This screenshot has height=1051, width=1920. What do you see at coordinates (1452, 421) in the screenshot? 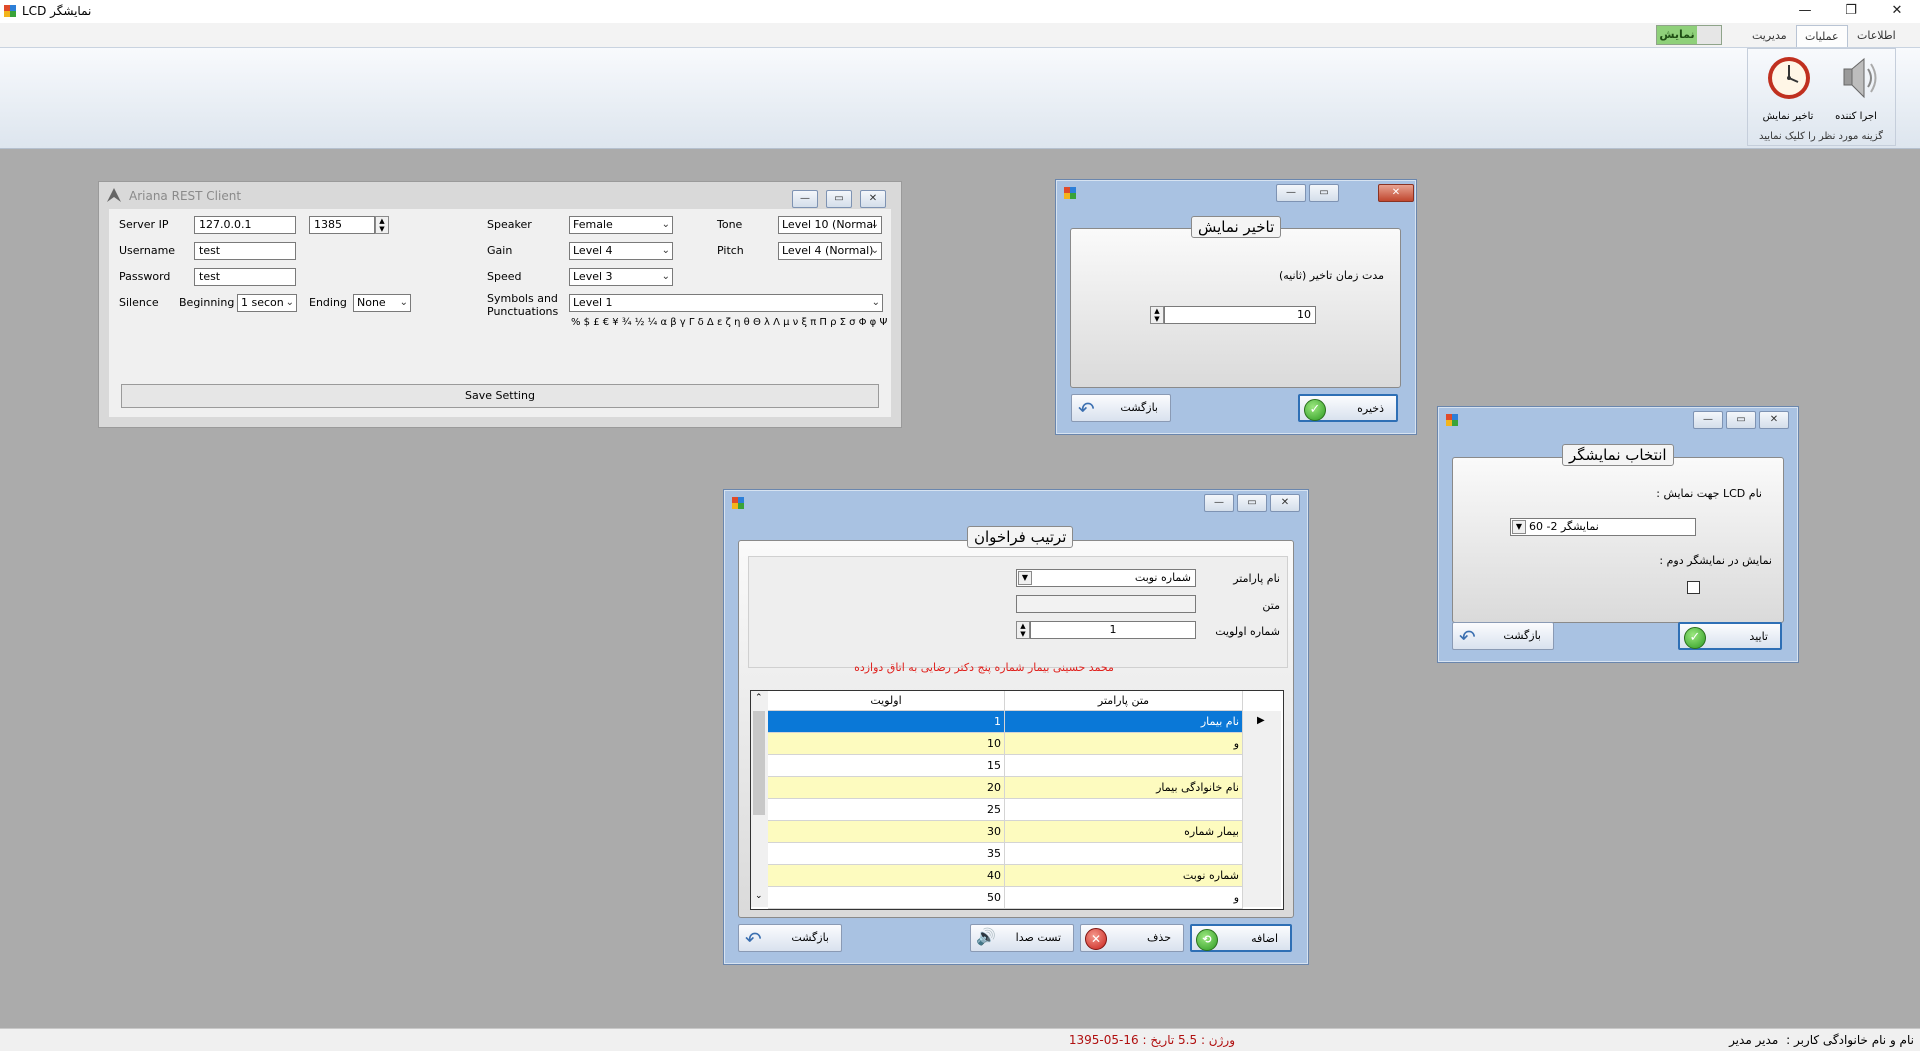
I see `window-icon` at bounding box center [1452, 421].